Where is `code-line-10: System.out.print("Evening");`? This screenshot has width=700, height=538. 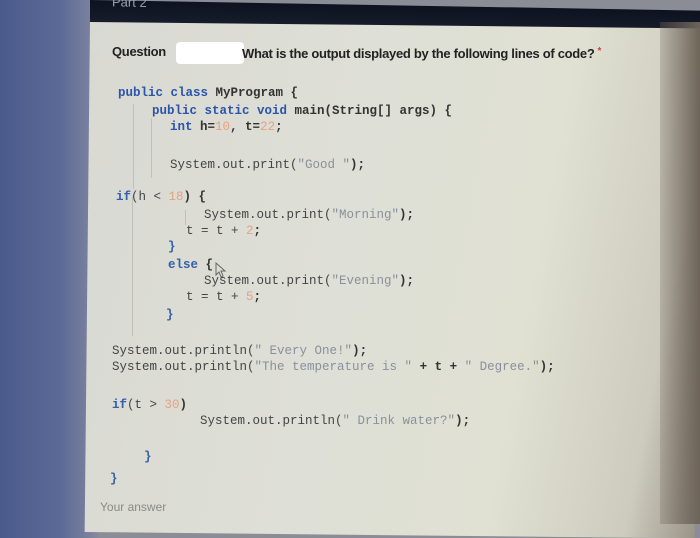
code-line-10: System.out.print("Evening"); is located at coordinates (309, 281).